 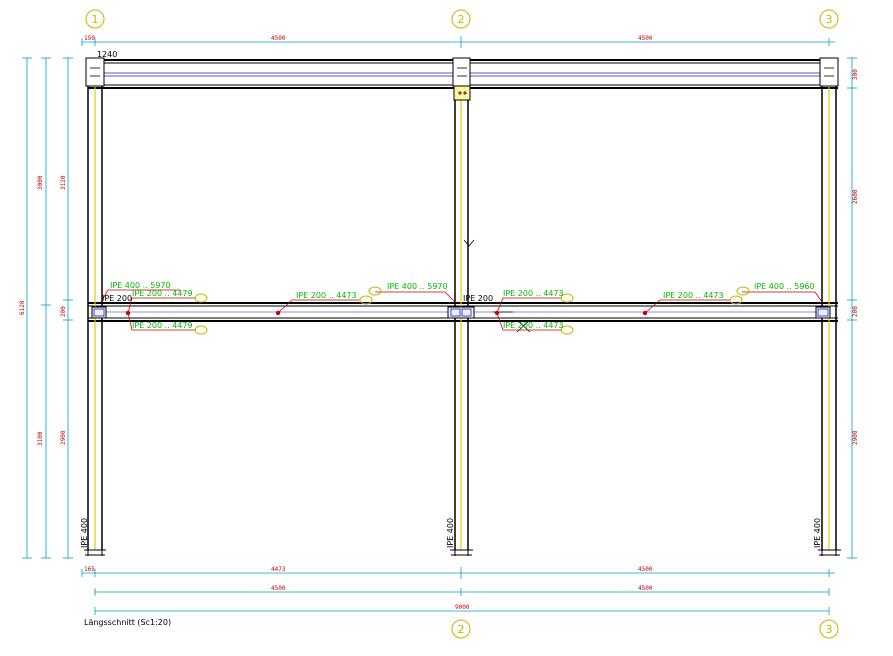 What do you see at coordinates (162, 293) in the screenshot?
I see `beam-label-ipe200-left-top: IPE 200 .. 4479` at bounding box center [162, 293].